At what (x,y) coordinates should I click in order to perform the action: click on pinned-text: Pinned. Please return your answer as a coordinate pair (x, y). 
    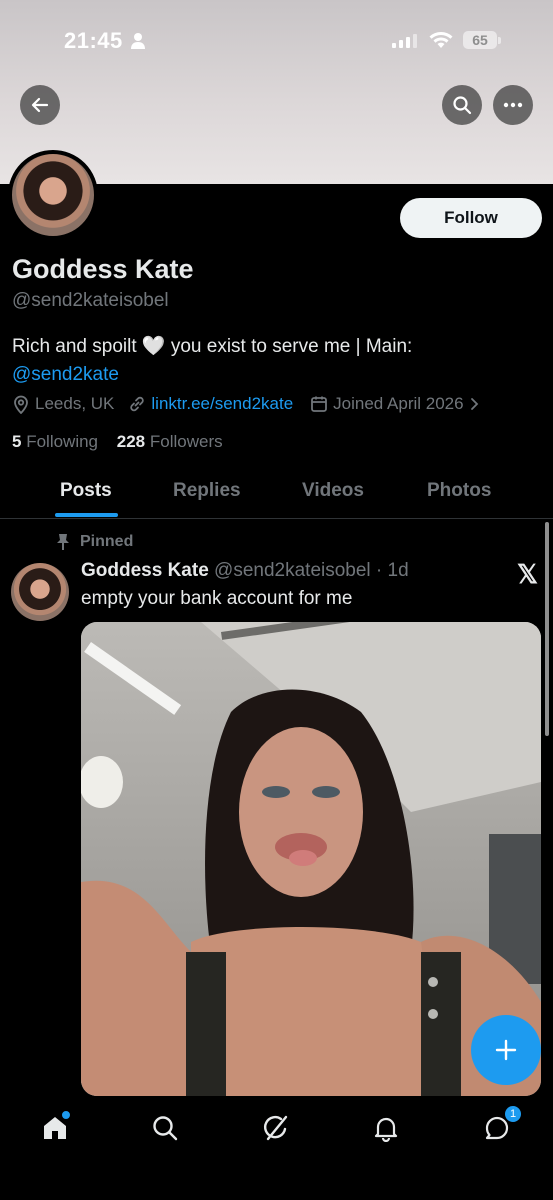
    Looking at the image, I should click on (107, 541).